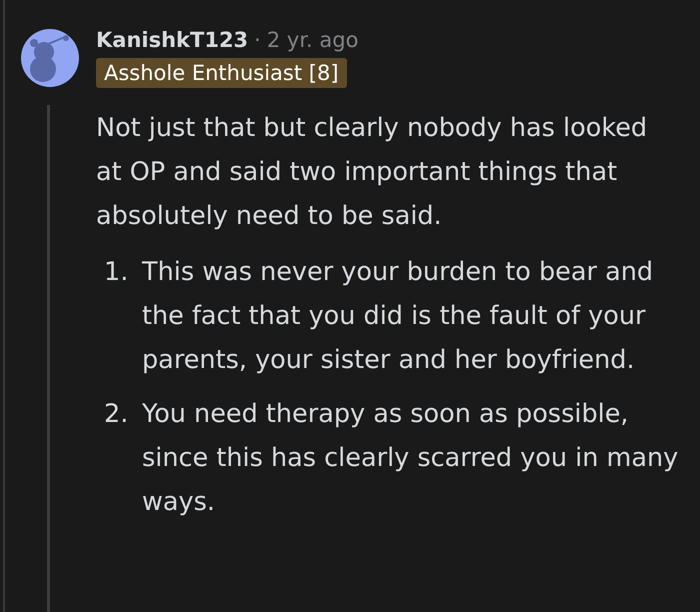 This screenshot has width=700, height=612. I want to click on list-item-text: This was never your burden to bear and the fact that you did is the fault of your parents, your sister and her boyfriend., so click(398, 316).